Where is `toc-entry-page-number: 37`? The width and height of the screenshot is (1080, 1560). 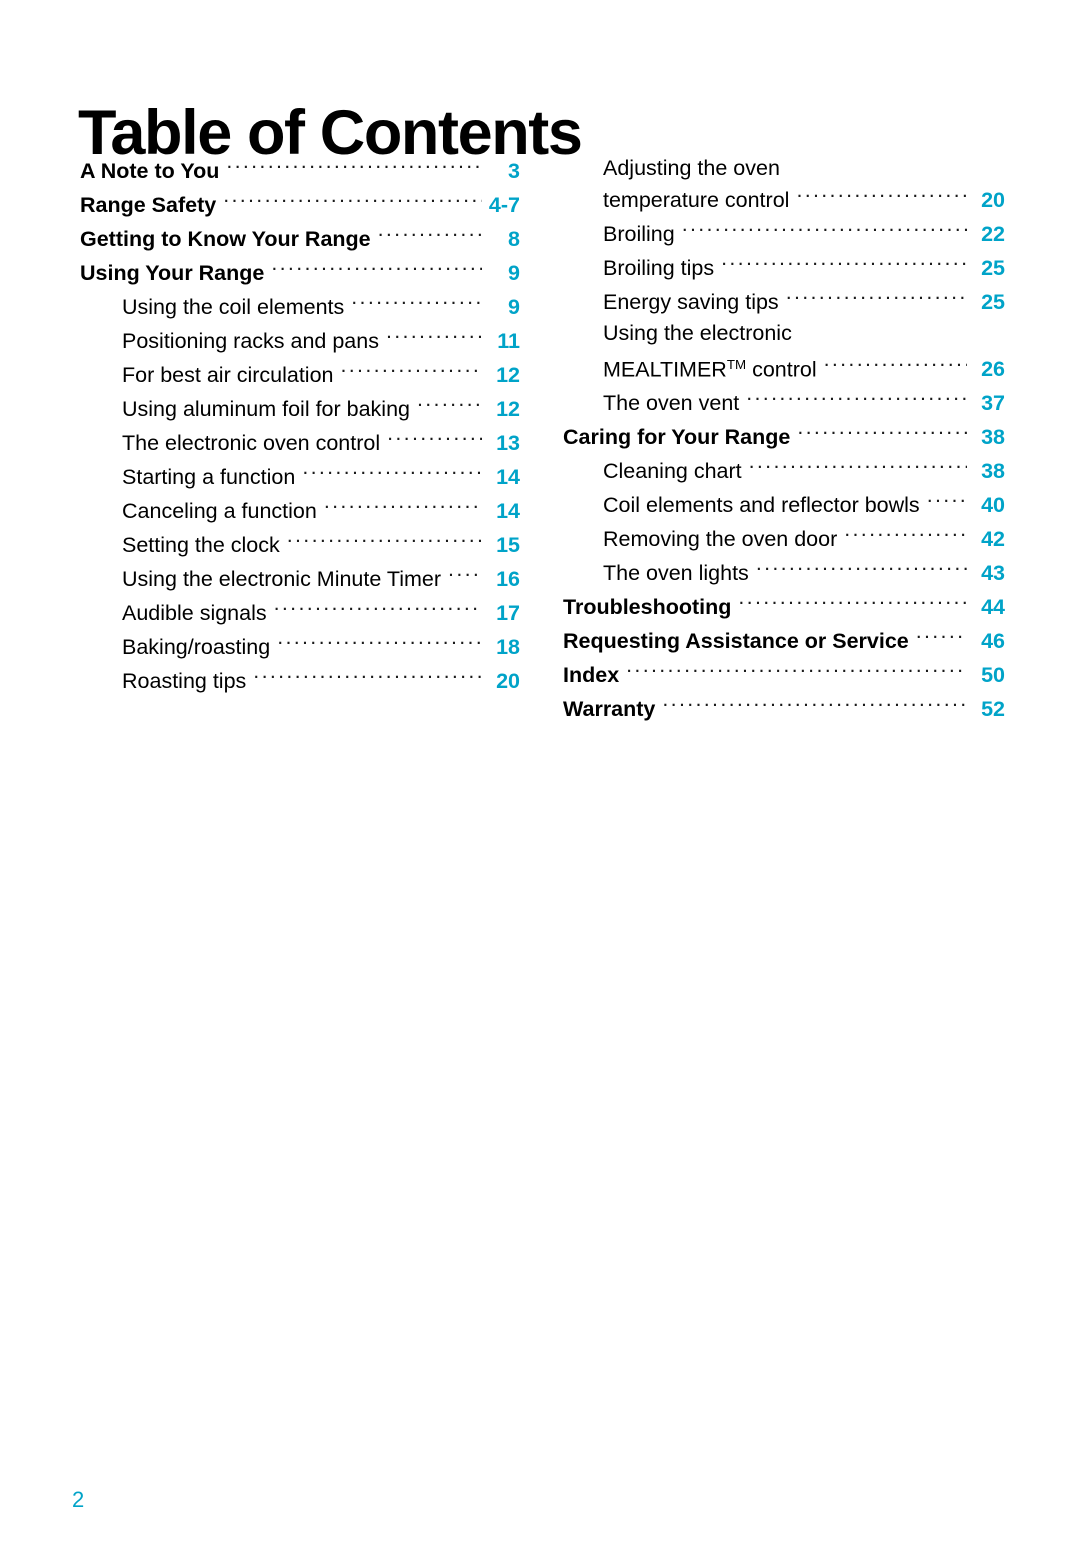 toc-entry-page-number: 37 is located at coordinates (993, 403).